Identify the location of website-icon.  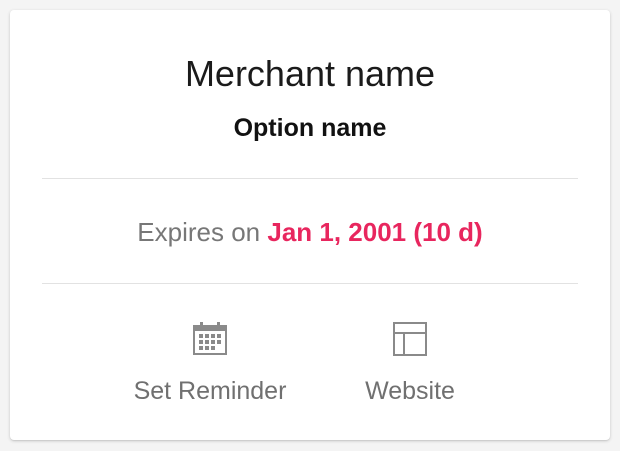
(410, 339).